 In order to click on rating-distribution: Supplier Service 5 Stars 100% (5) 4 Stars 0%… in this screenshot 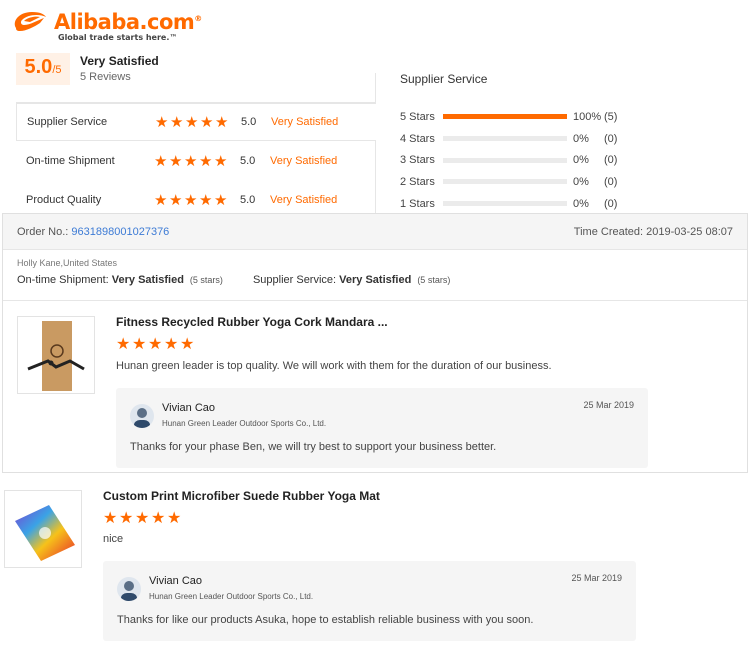, I will do `click(570, 143)`.